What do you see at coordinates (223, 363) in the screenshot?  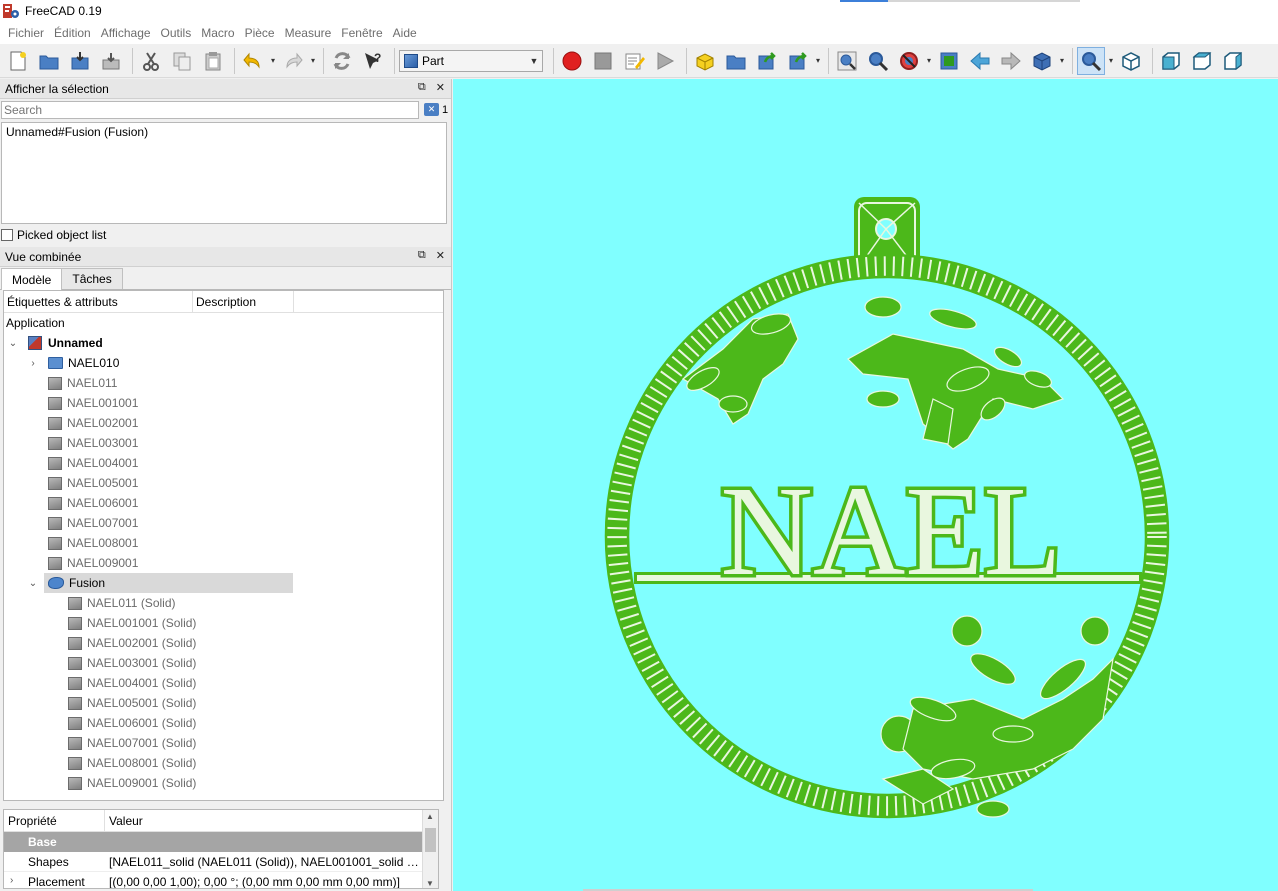 I see `tree-item-nael010: › NAEL010` at bounding box center [223, 363].